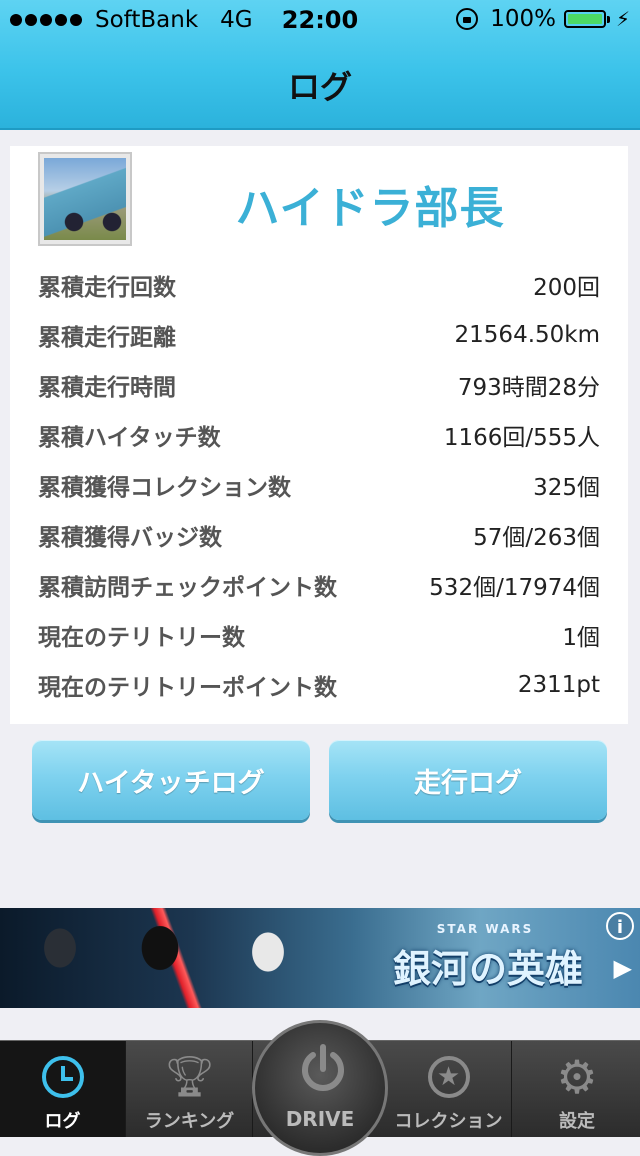 This screenshot has width=640, height=1156. Describe the element at coordinates (566, 488) in the screenshot. I see `stat-value: 325個` at that location.